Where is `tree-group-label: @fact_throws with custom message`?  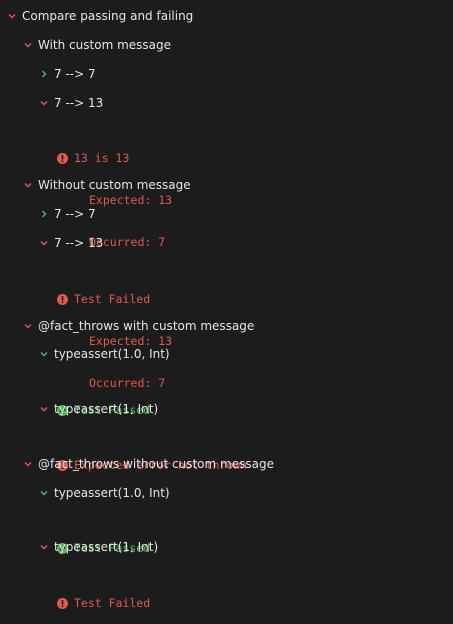
tree-group-label: @fact_throws with custom message is located at coordinates (146, 326).